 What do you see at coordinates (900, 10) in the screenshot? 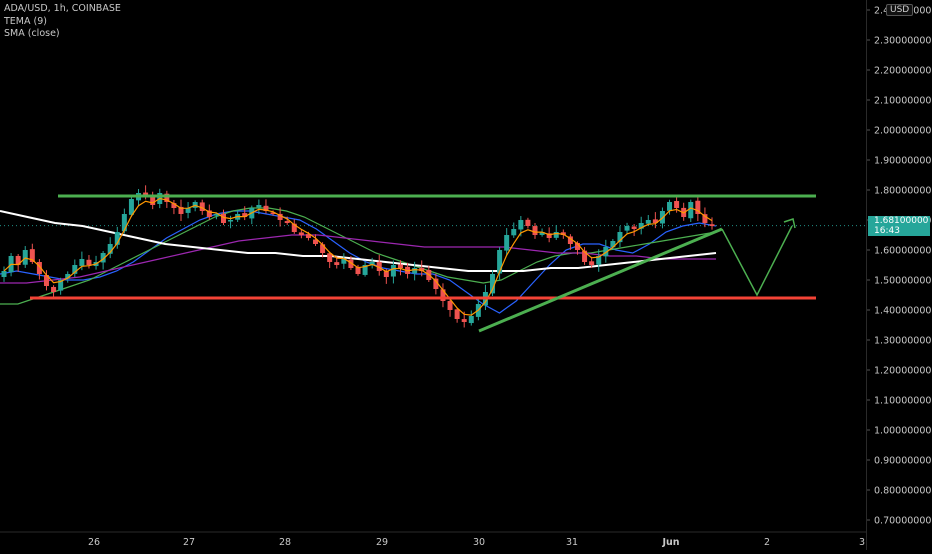
I see `currency-badge: USD` at bounding box center [900, 10].